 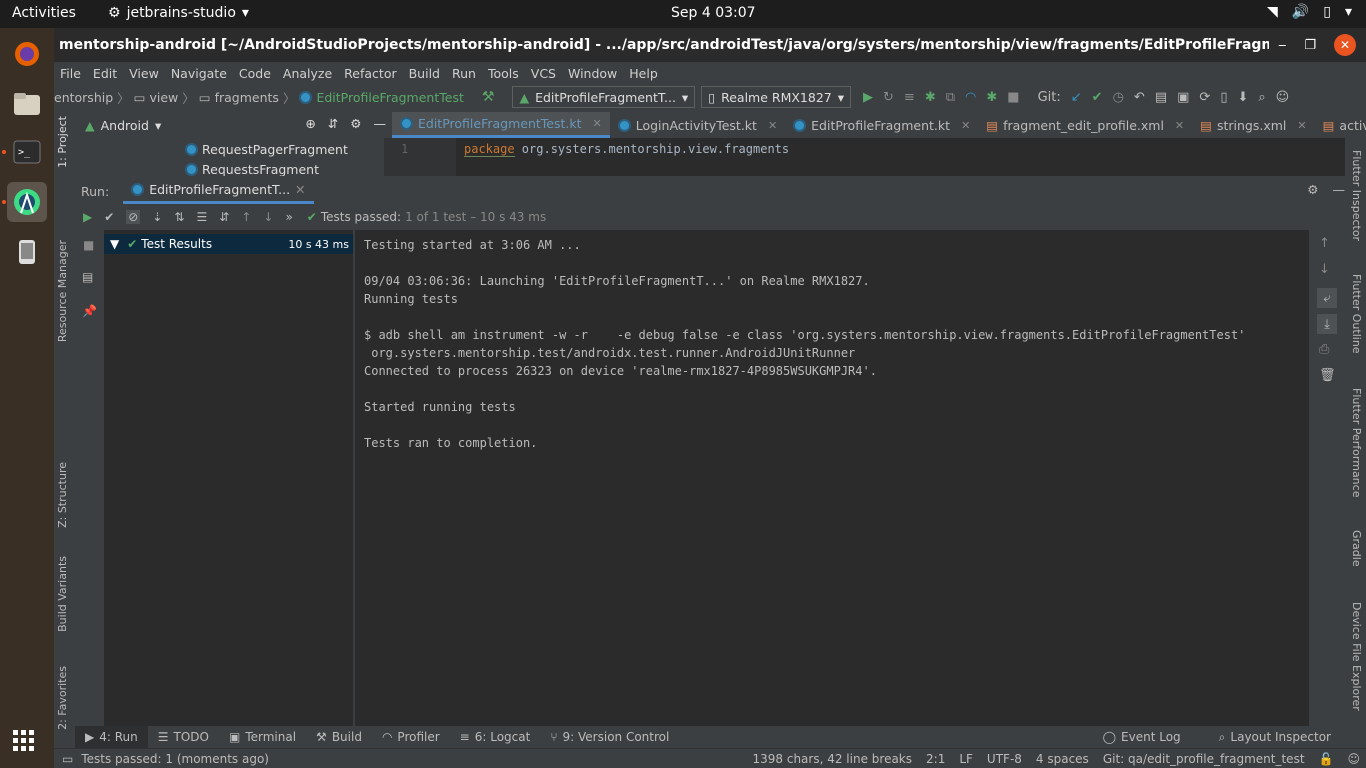 What do you see at coordinates (1309, 12) in the screenshot?
I see `system-tray: ◥ 🔊 ▯ ▾` at bounding box center [1309, 12].